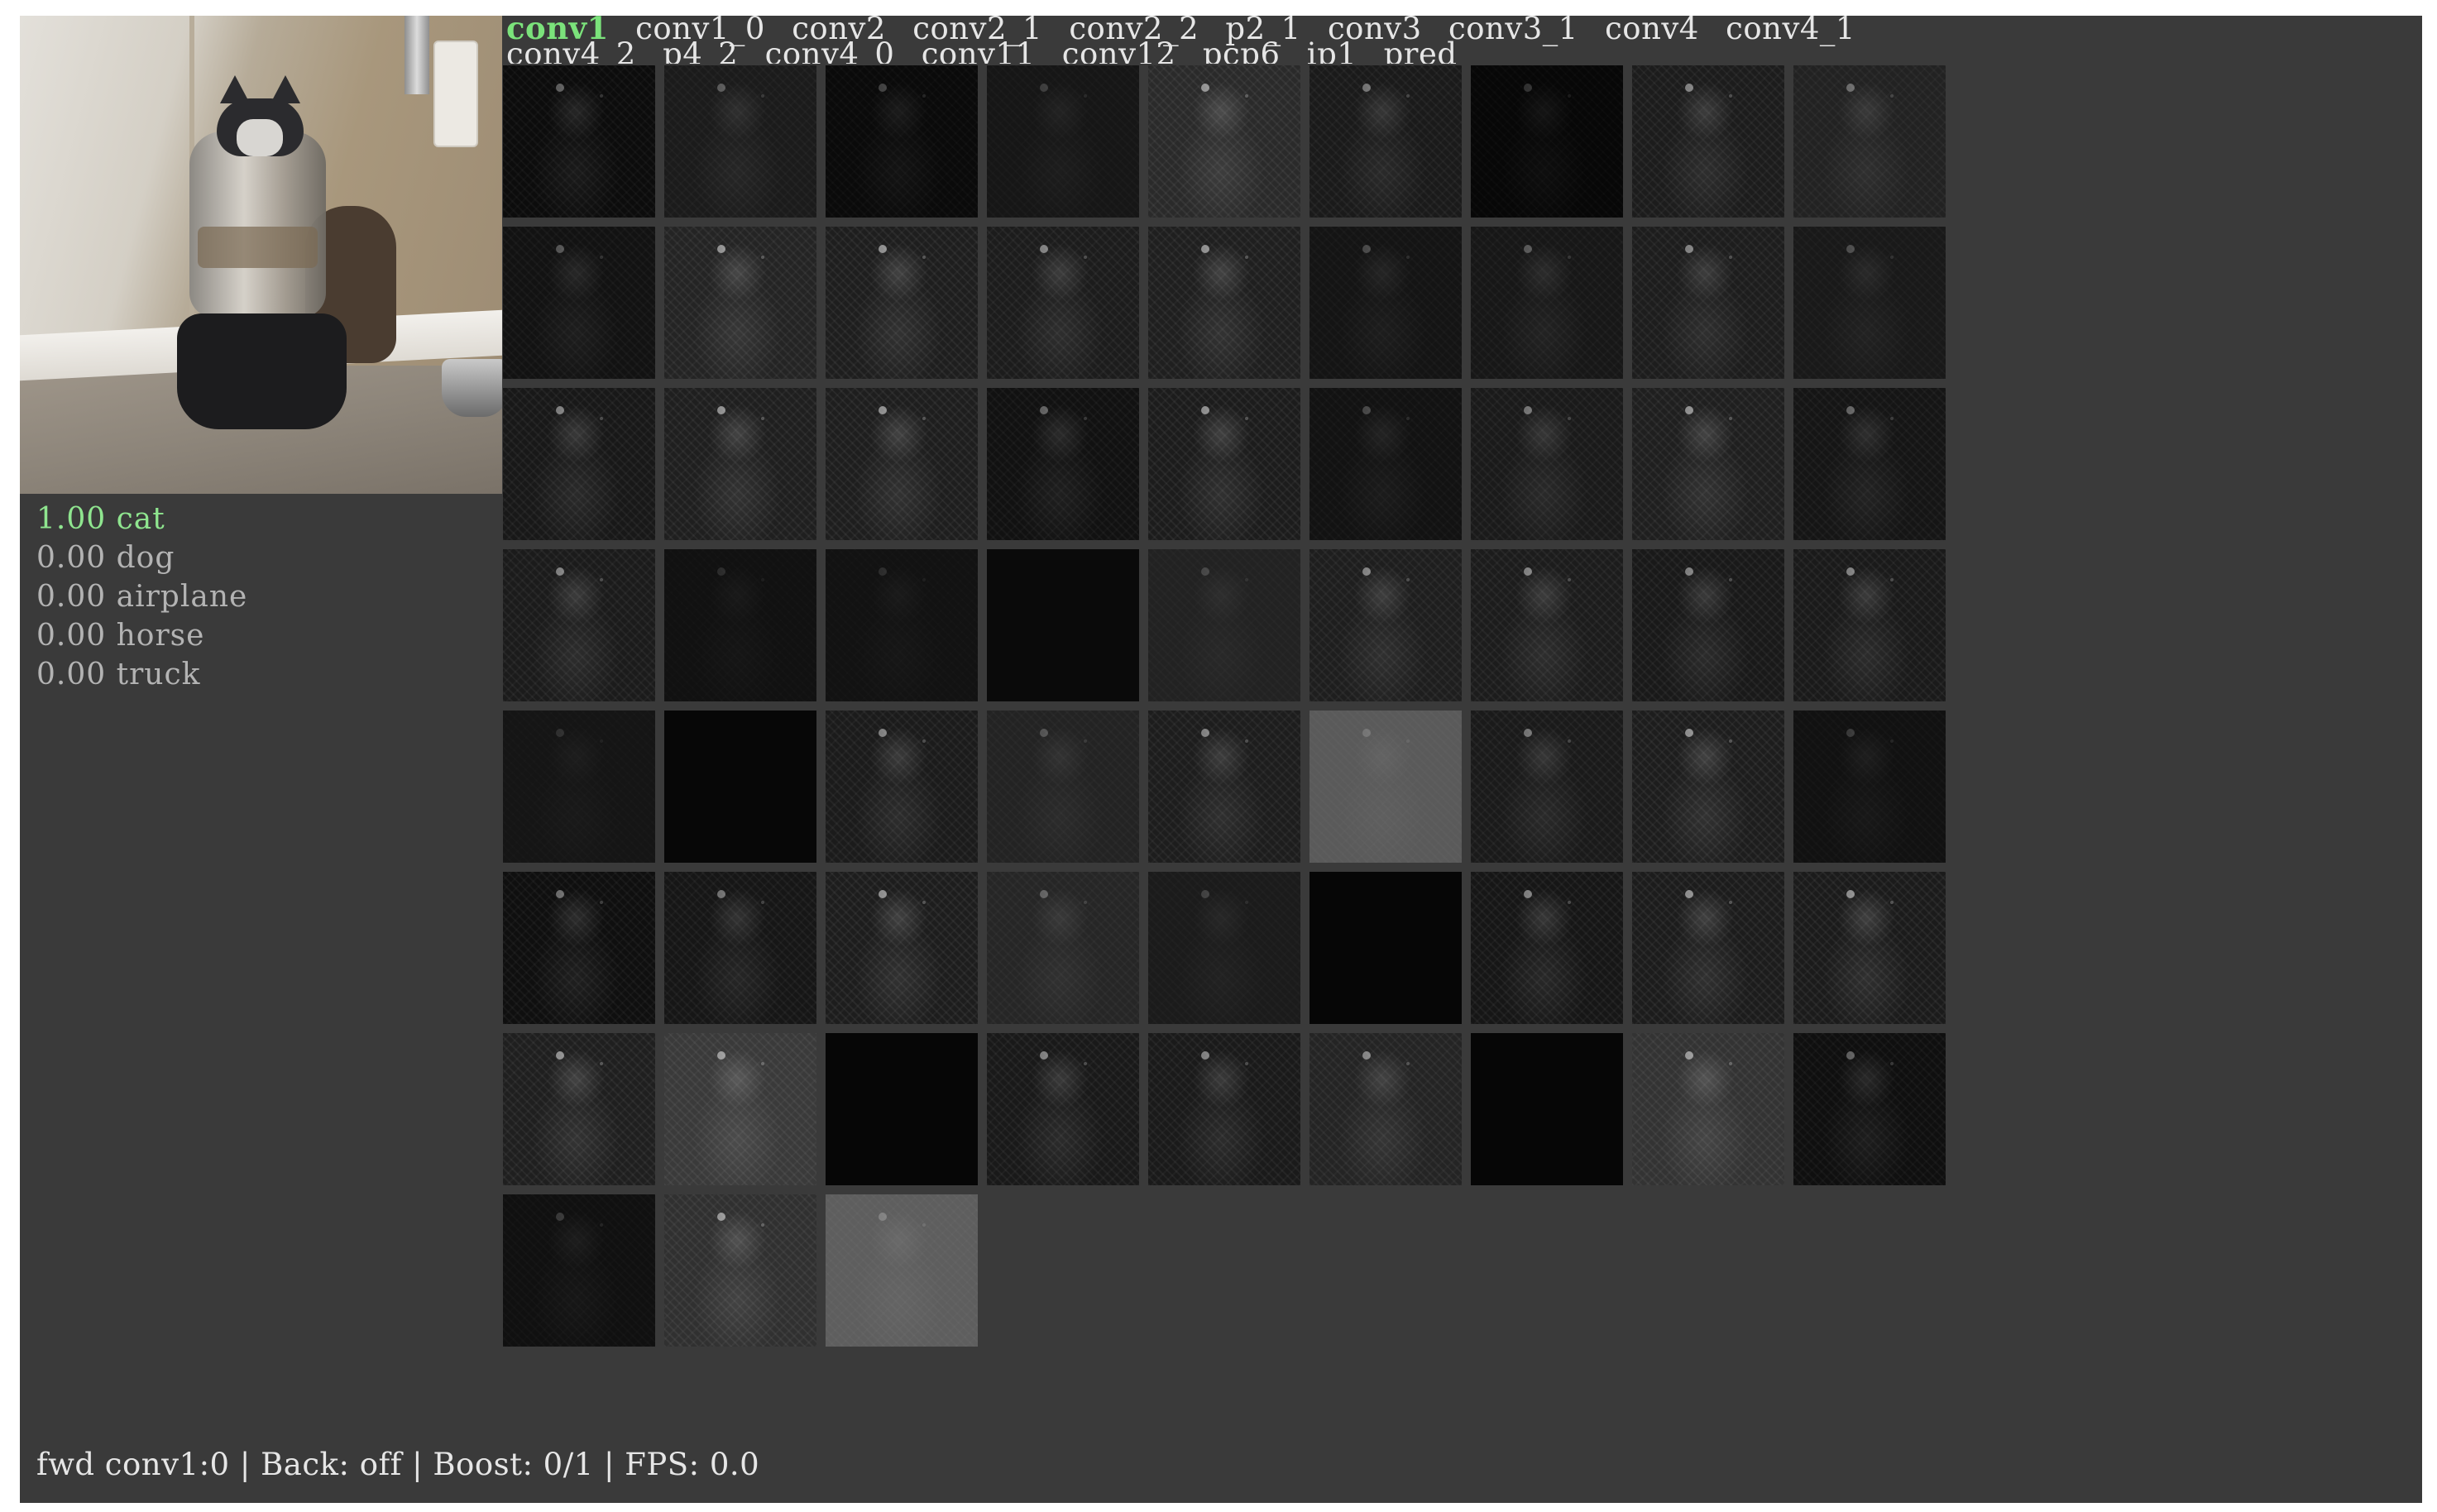  I want to click on layer-tab-conv4: conv4, so click(1652, 31).